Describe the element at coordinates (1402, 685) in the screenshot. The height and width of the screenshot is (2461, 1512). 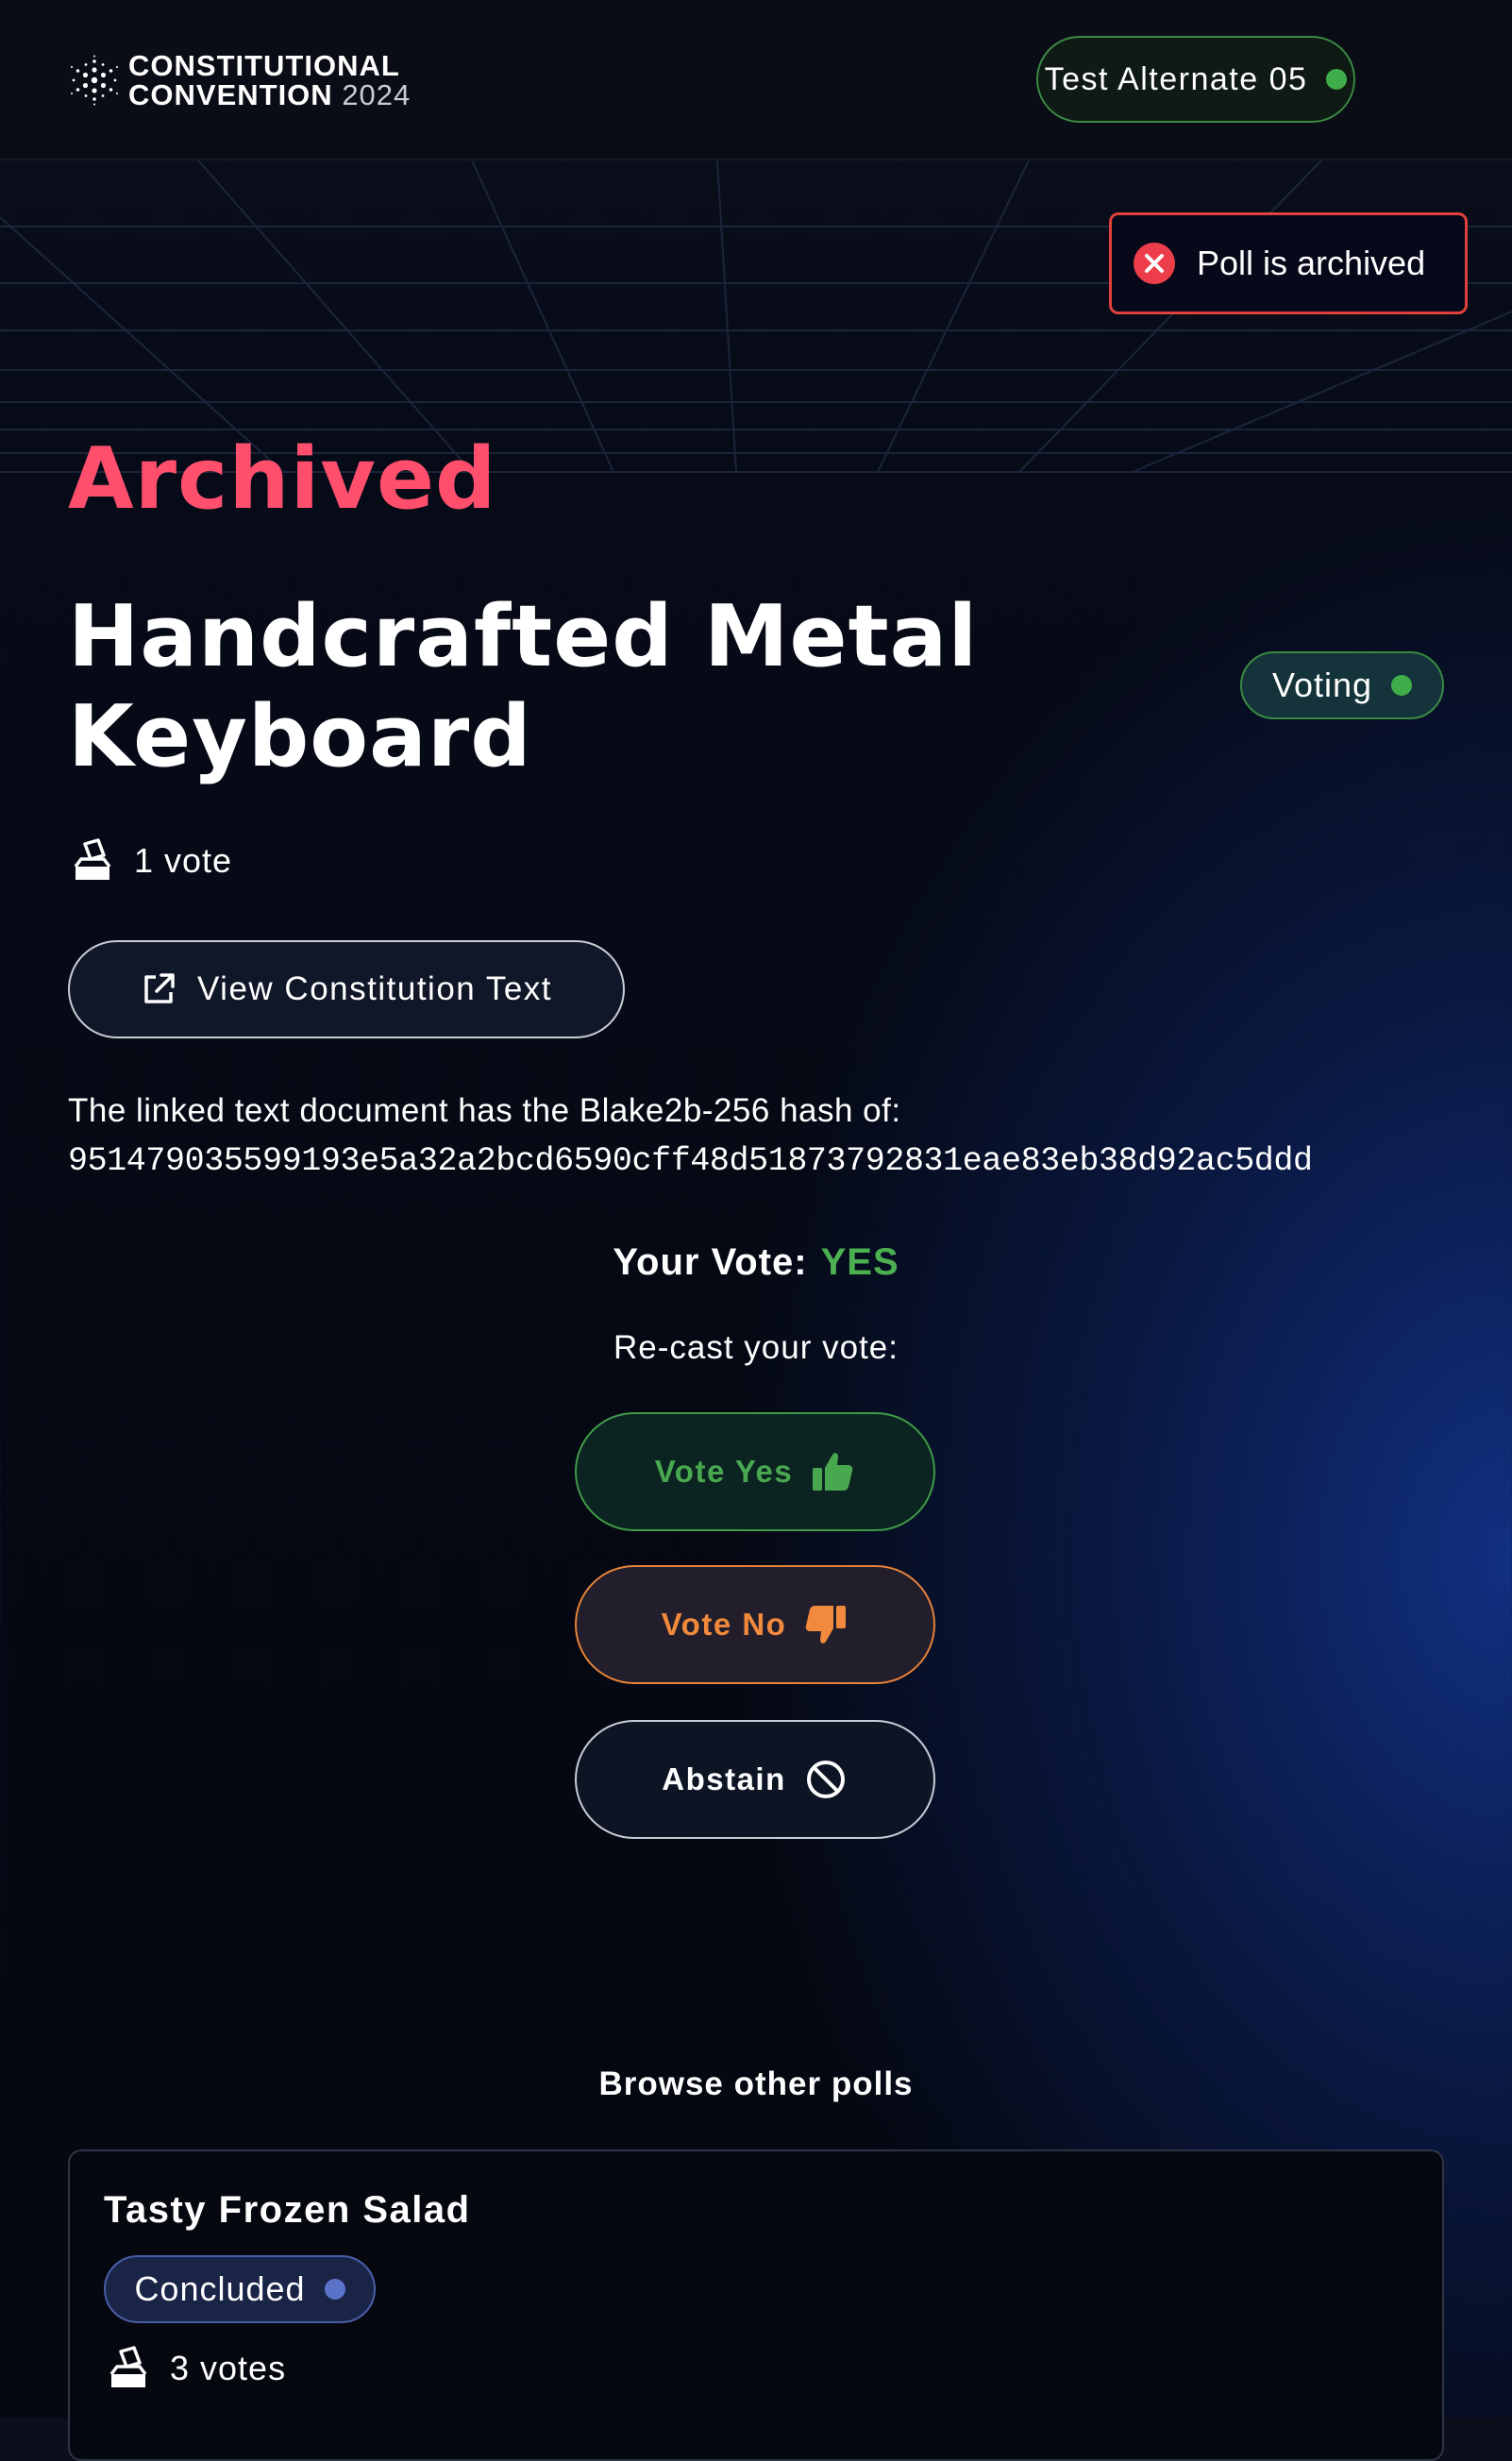
I see `status-dot` at that location.